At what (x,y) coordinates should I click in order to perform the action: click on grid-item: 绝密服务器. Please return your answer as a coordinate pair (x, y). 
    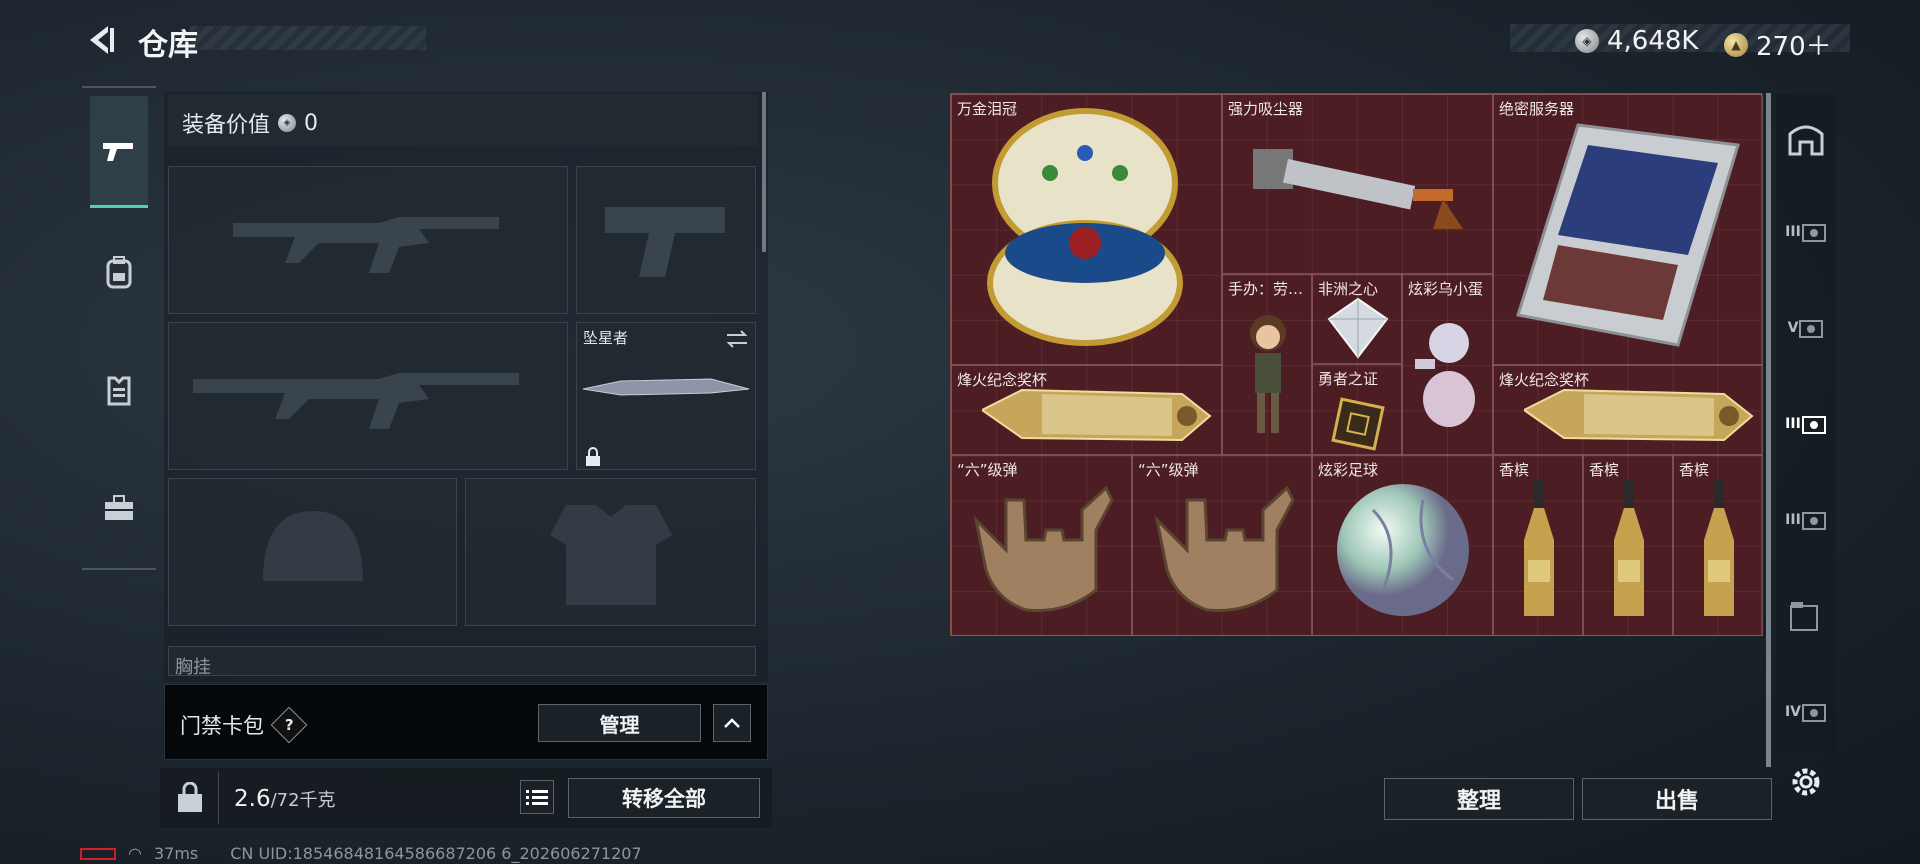
    Looking at the image, I should click on (1628, 229).